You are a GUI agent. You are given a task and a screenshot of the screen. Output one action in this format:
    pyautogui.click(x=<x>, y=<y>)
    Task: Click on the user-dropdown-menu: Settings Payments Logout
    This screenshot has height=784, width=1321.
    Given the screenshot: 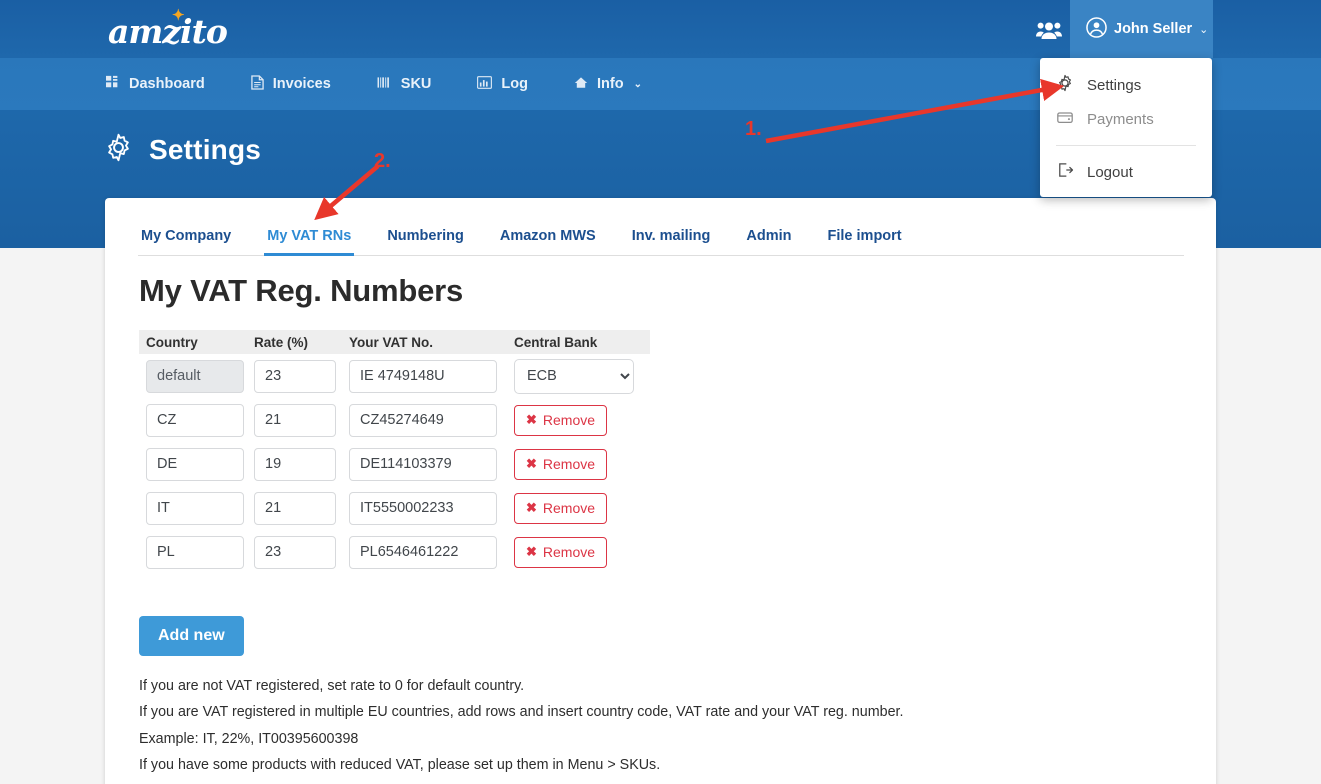 What is the action you would take?
    pyautogui.click(x=1126, y=127)
    